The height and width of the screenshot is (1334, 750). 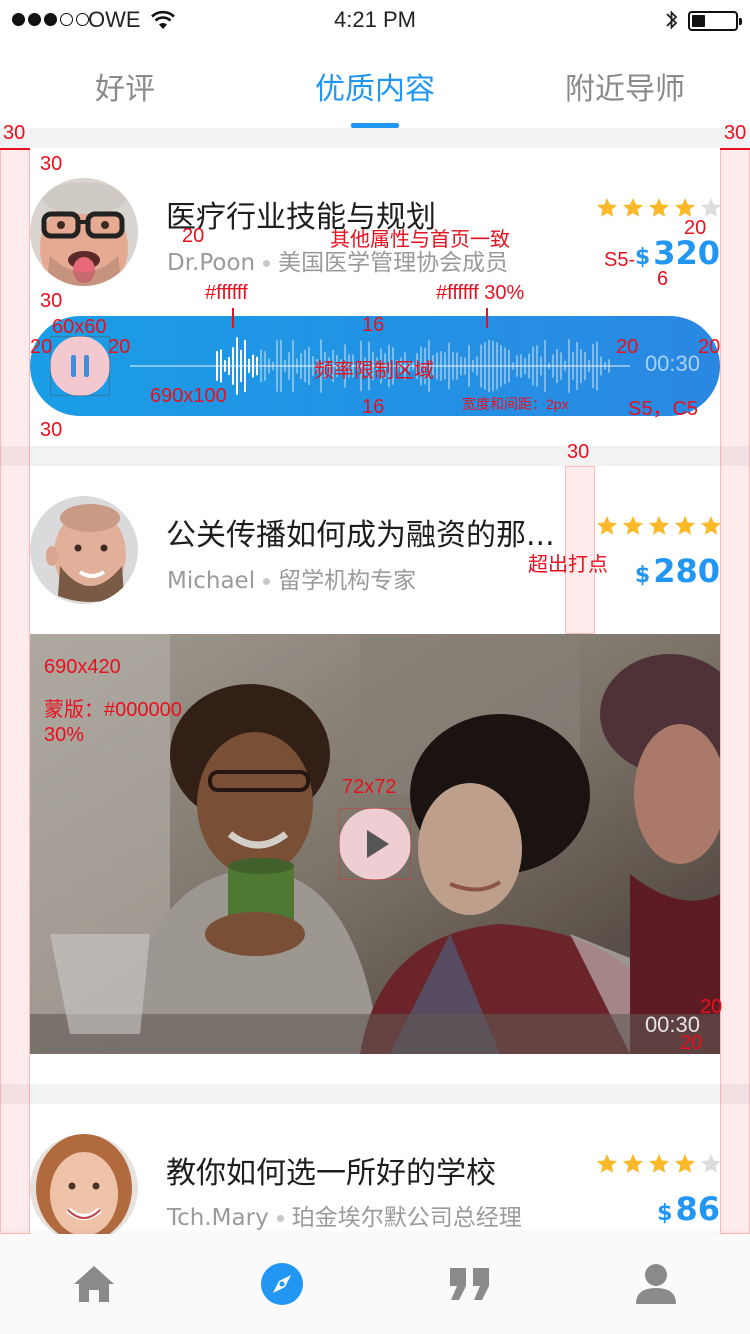 I want to click on home-icon, so click(x=94, y=1284).